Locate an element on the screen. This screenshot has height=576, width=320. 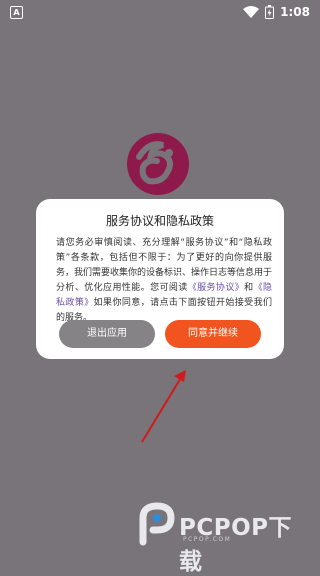
exit-app-button: 退出应用 is located at coordinates (107, 334).